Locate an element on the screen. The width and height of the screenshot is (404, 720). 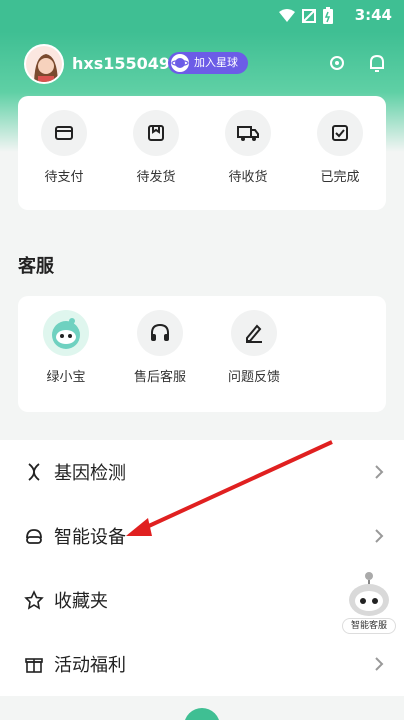
avatar is located at coordinates (44, 64).